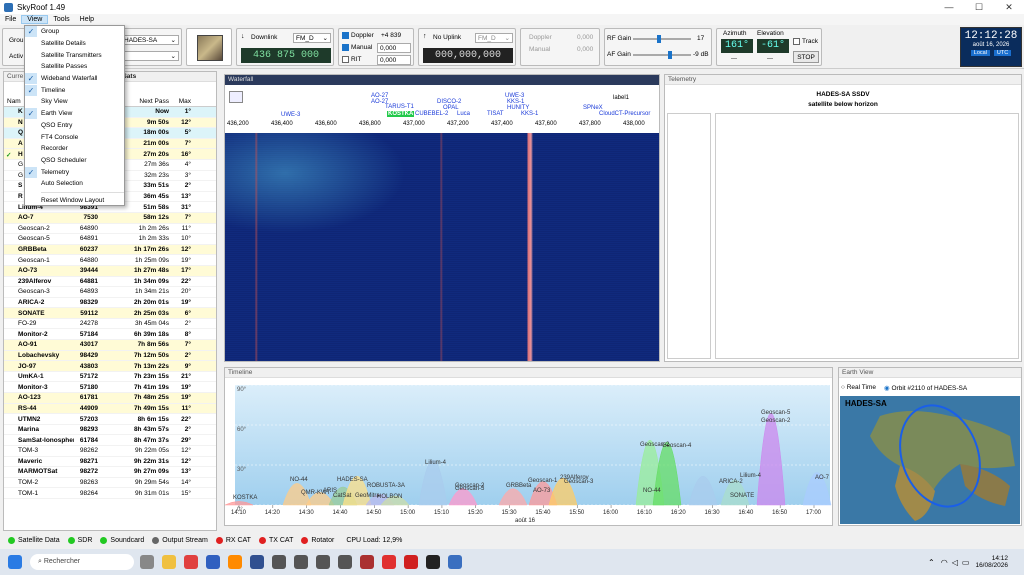  I want to click on settings-icon, so click(236, 97).